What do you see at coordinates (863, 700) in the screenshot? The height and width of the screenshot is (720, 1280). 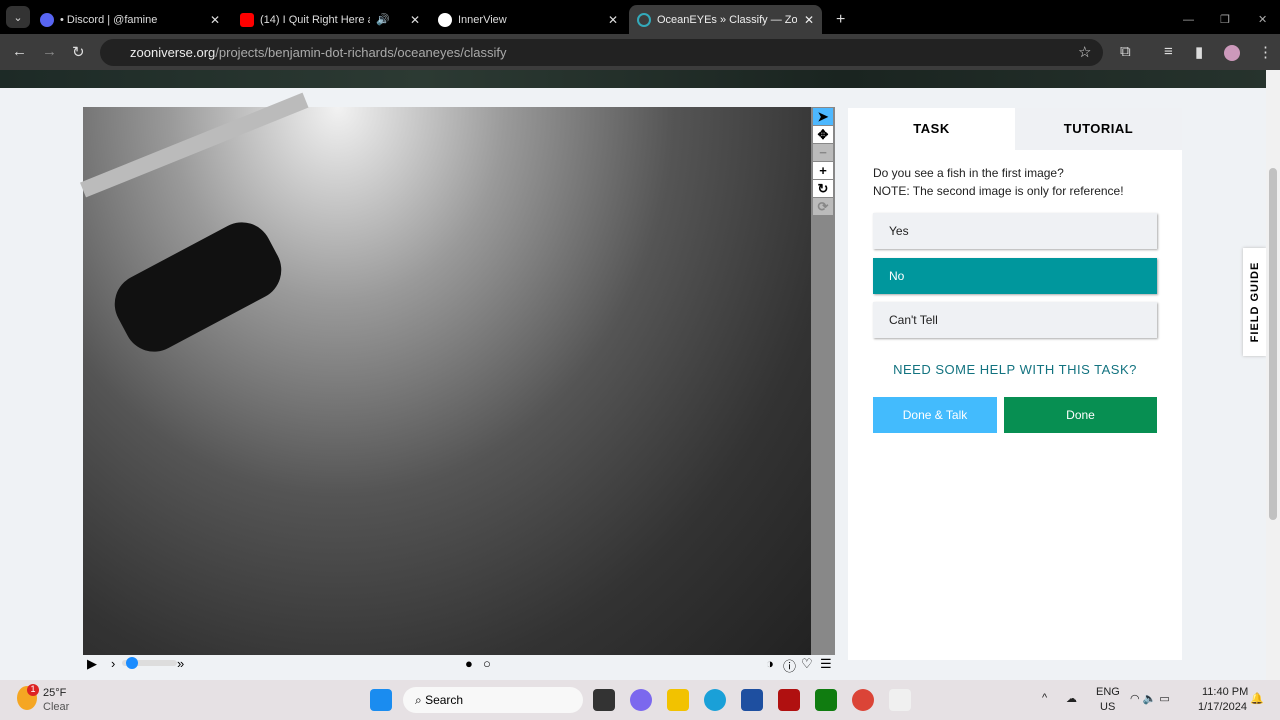 I see `chrome-icon` at bounding box center [863, 700].